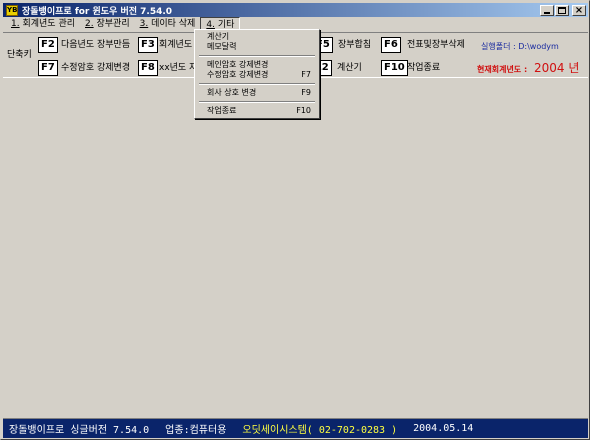 The image size is (590, 440). What do you see at coordinates (175, 45) in the screenshot?
I see `f3-label: 회계년도` at bounding box center [175, 45].